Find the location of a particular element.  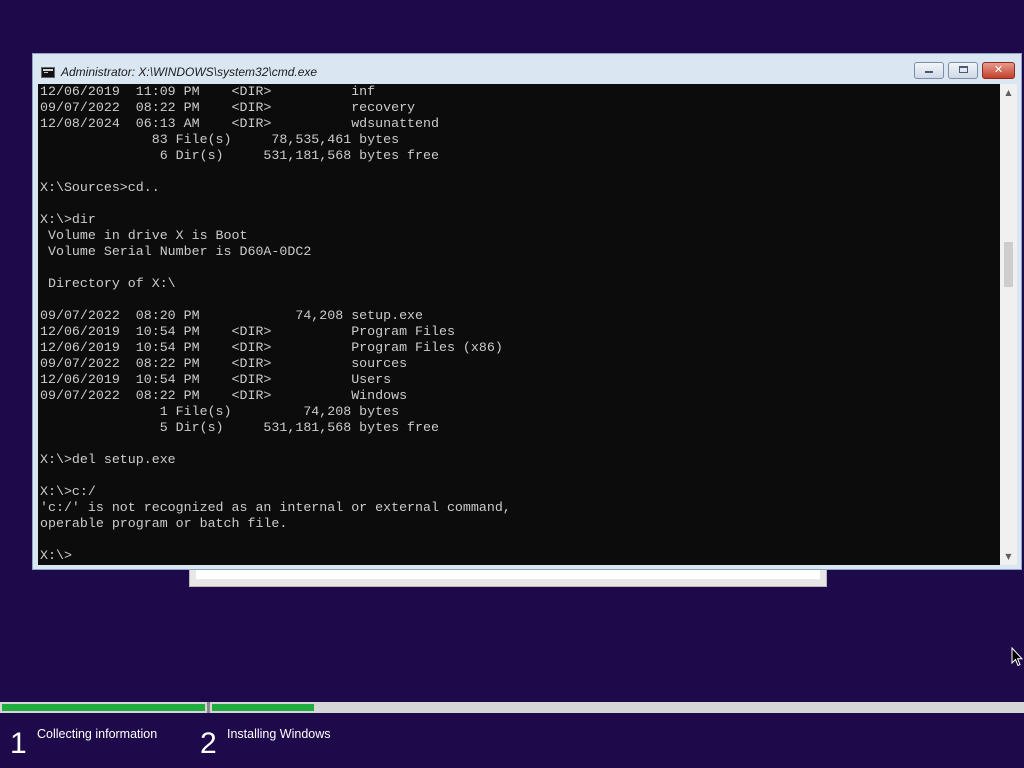

progress-fill-collecting is located at coordinates (103, 707).